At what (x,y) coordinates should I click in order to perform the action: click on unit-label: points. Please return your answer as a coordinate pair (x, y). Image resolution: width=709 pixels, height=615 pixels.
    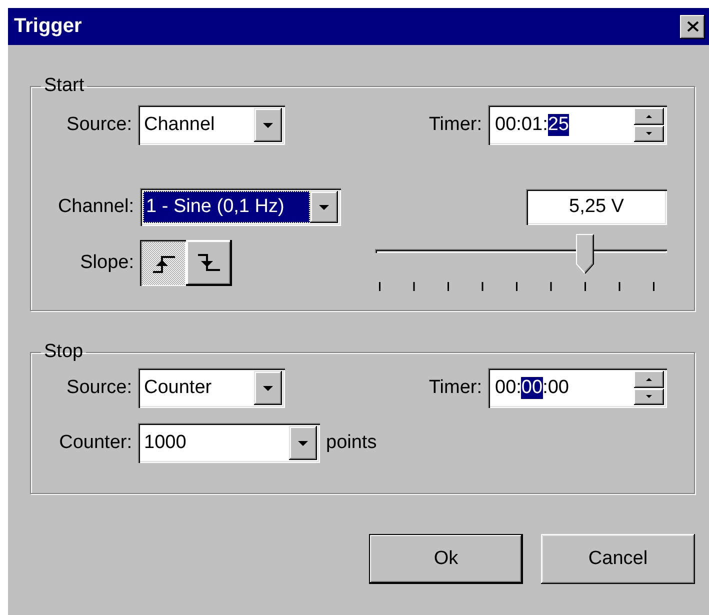
    Looking at the image, I should click on (351, 443).